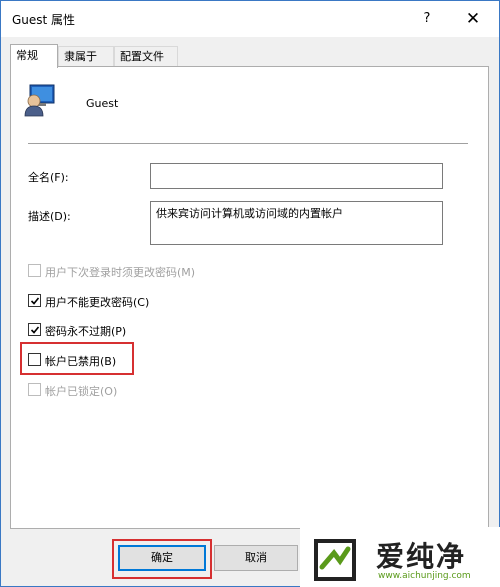  Describe the element at coordinates (49, 216) in the screenshot. I see `description-label: 描述(D):` at that location.